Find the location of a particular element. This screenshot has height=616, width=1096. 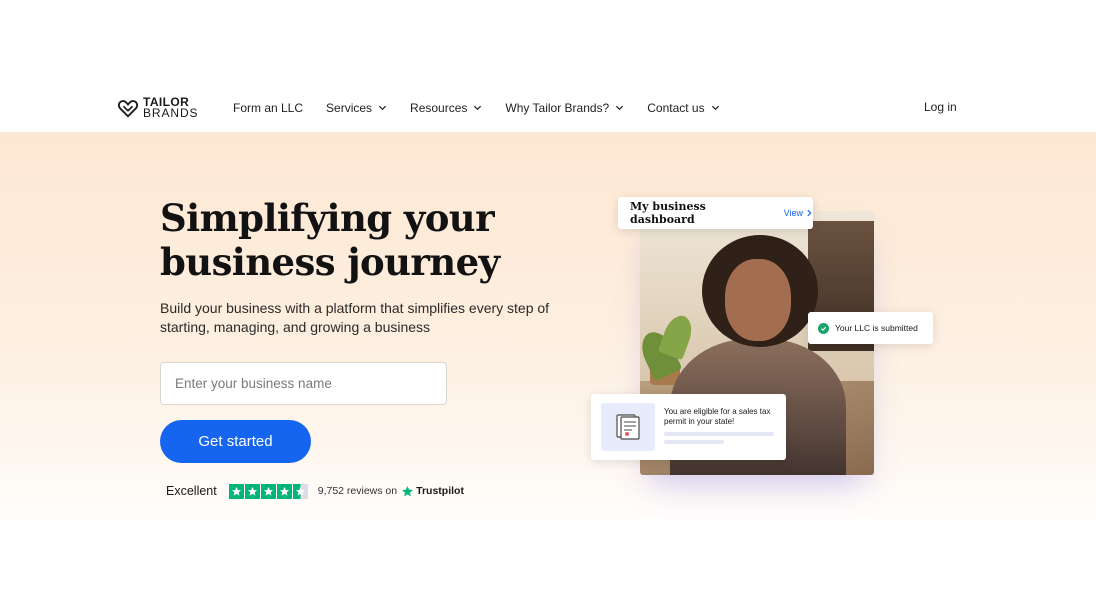

nav-item-label: Services is located at coordinates (349, 107).